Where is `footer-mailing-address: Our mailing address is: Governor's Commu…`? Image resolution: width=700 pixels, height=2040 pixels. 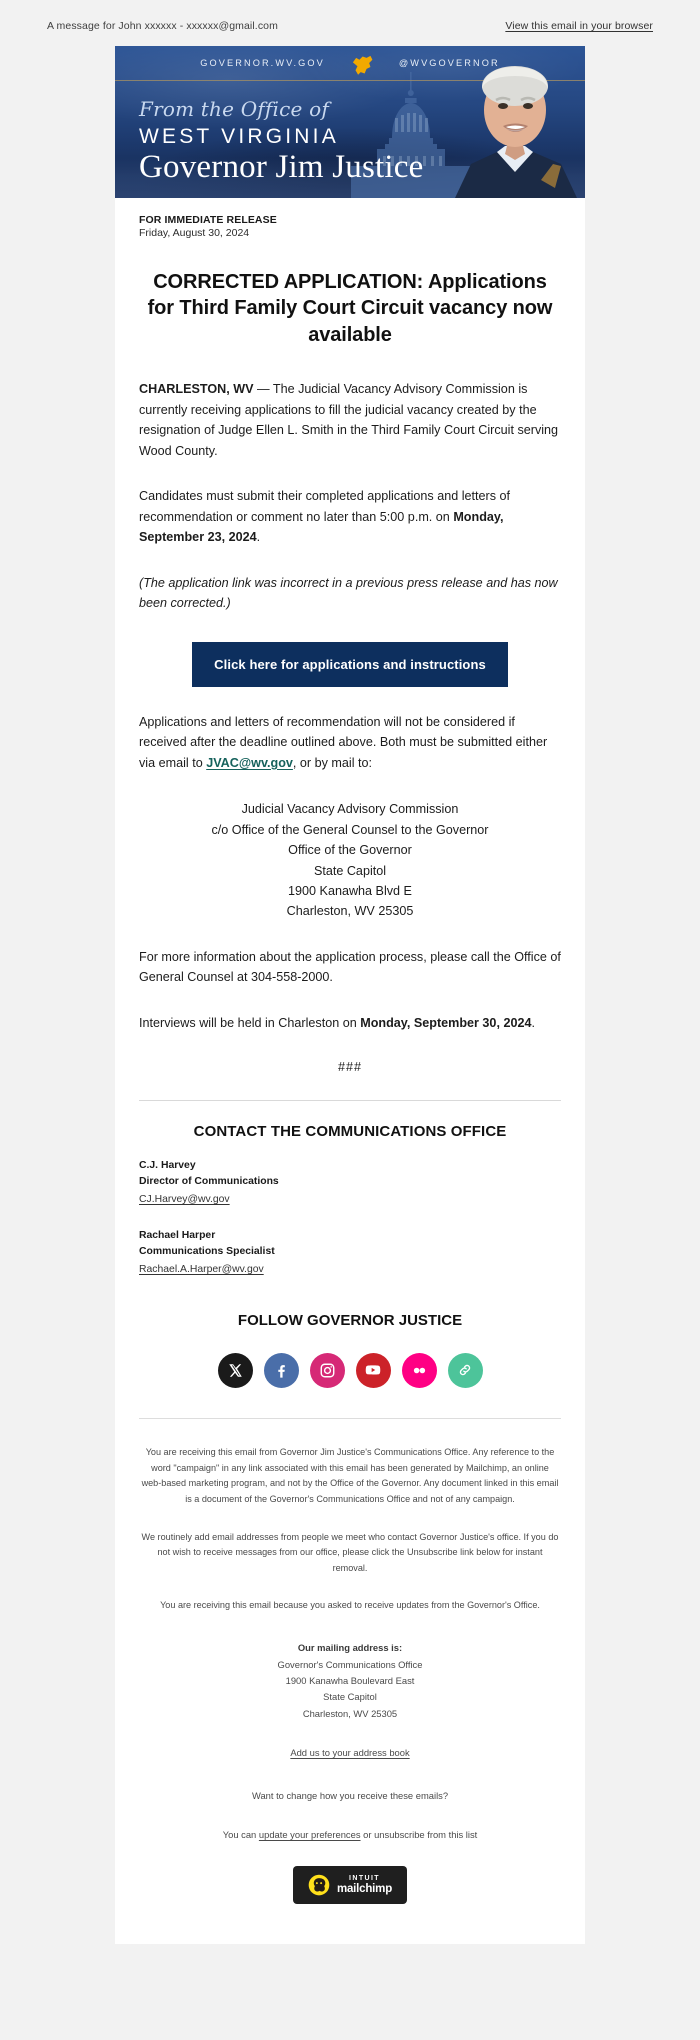 footer-mailing-address: Our mailing address is: Governor's Commu… is located at coordinates (350, 1681).